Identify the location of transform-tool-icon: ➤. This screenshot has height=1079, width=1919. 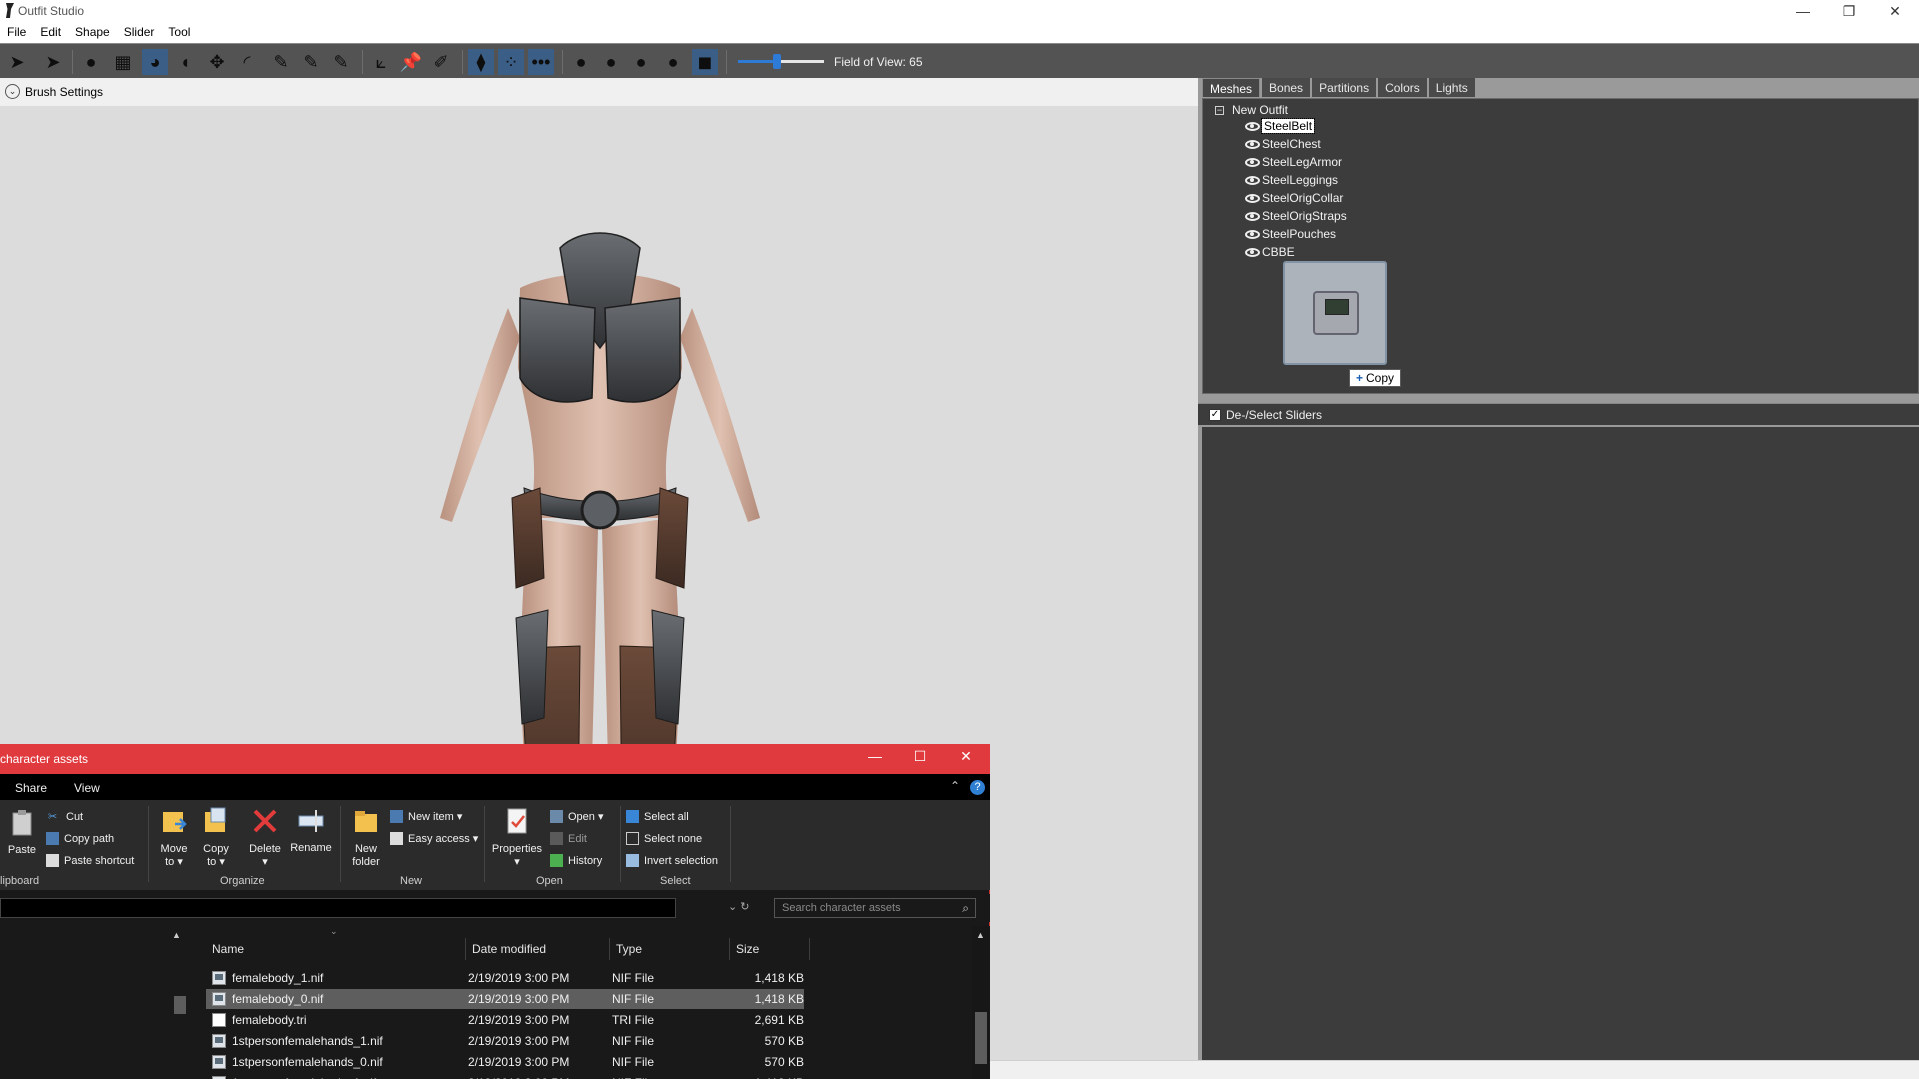
(53, 62).